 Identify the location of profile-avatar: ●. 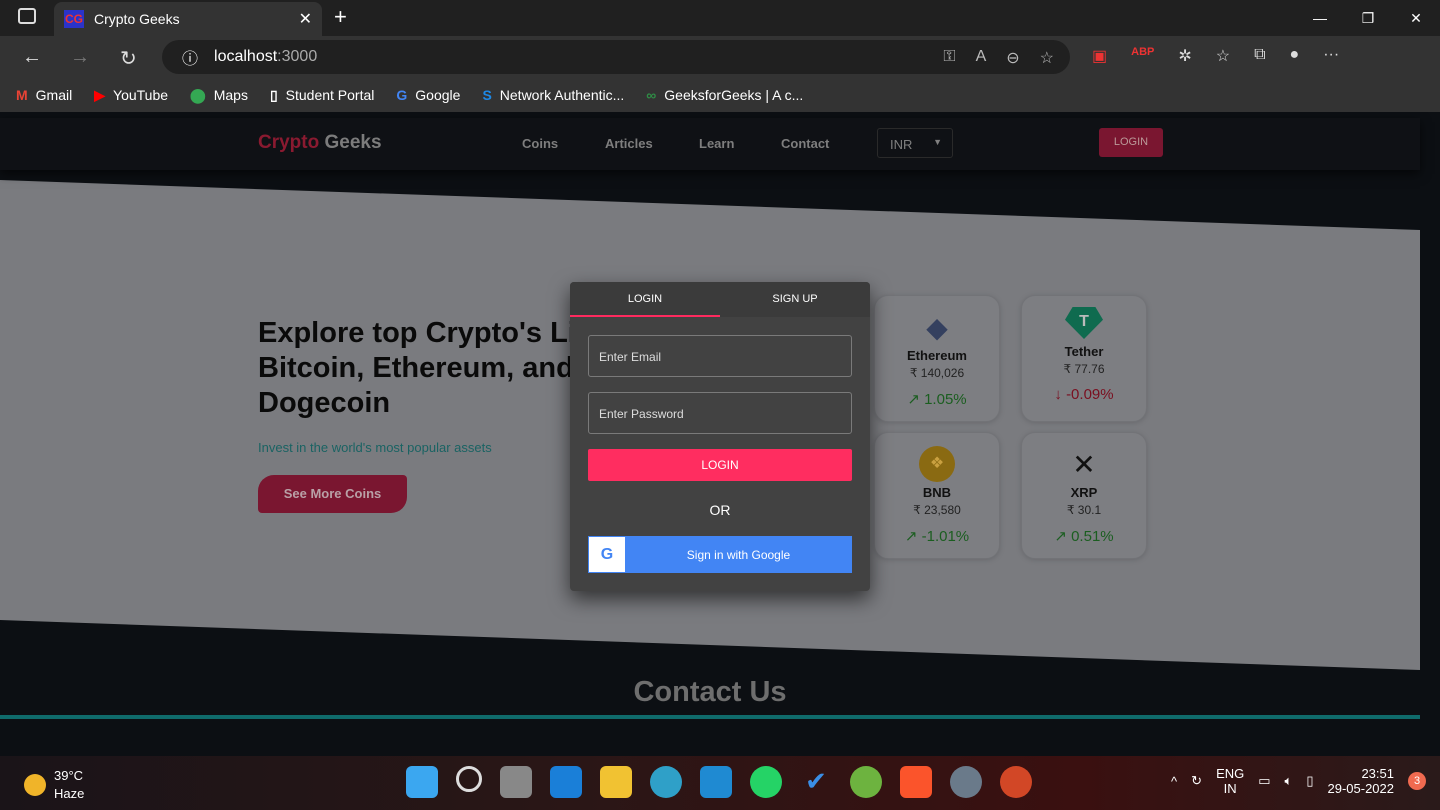
(1295, 56).